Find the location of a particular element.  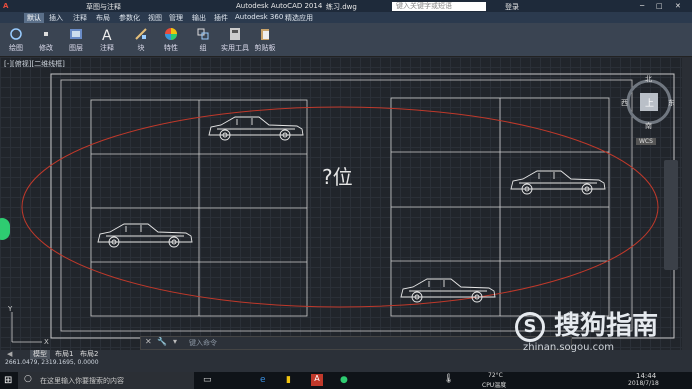

tab-plugins: 插件 is located at coordinates (221, 18).